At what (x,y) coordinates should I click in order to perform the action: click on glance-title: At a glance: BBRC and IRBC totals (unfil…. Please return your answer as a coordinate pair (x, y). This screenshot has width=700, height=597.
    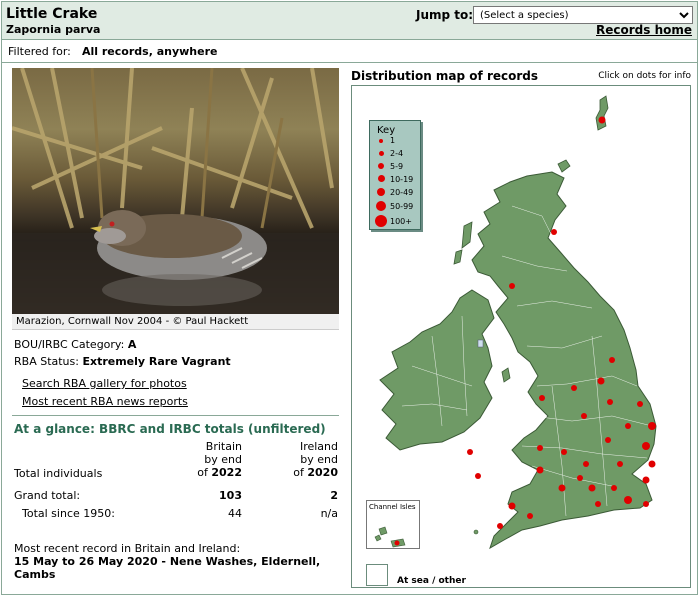
    Looking at the image, I should click on (170, 429).